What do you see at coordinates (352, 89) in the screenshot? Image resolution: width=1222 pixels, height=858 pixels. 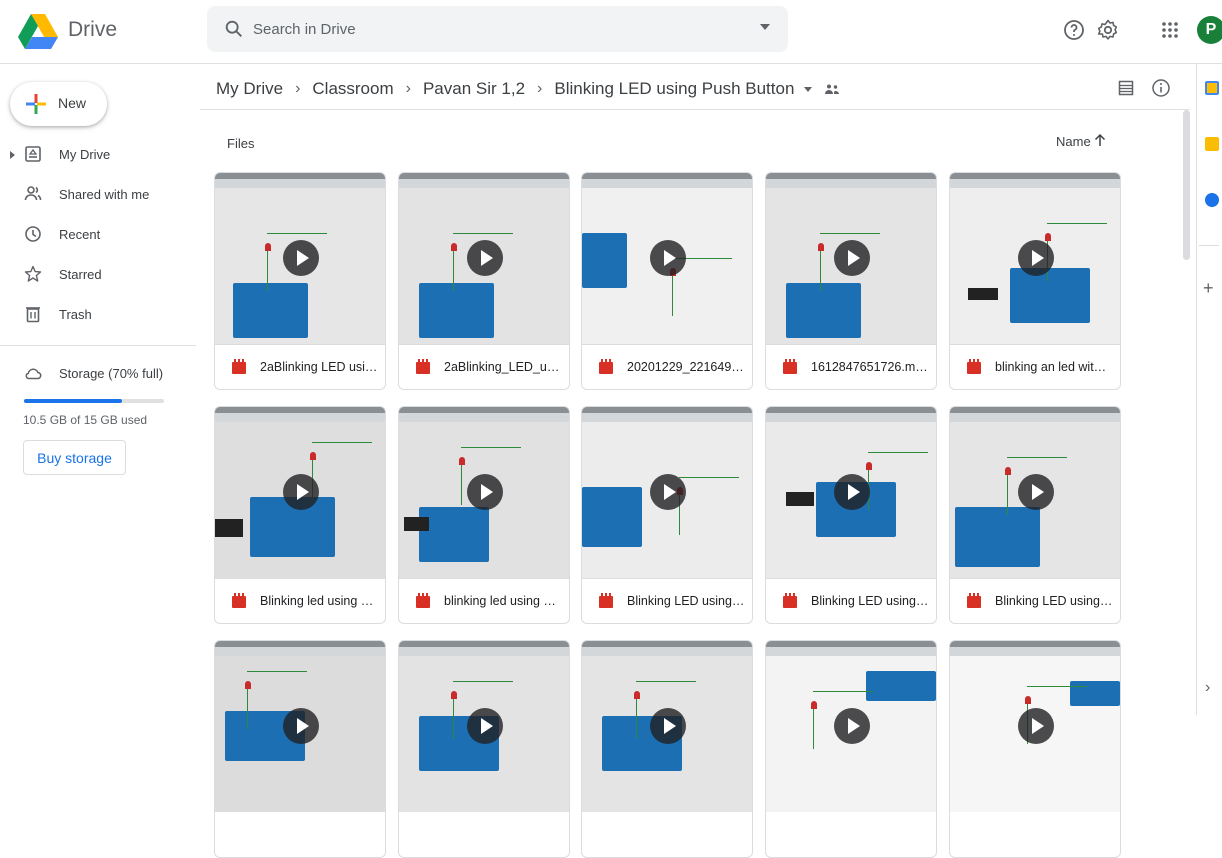 I see `breadcrumb-item: Classroom` at bounding box center [352, 89].